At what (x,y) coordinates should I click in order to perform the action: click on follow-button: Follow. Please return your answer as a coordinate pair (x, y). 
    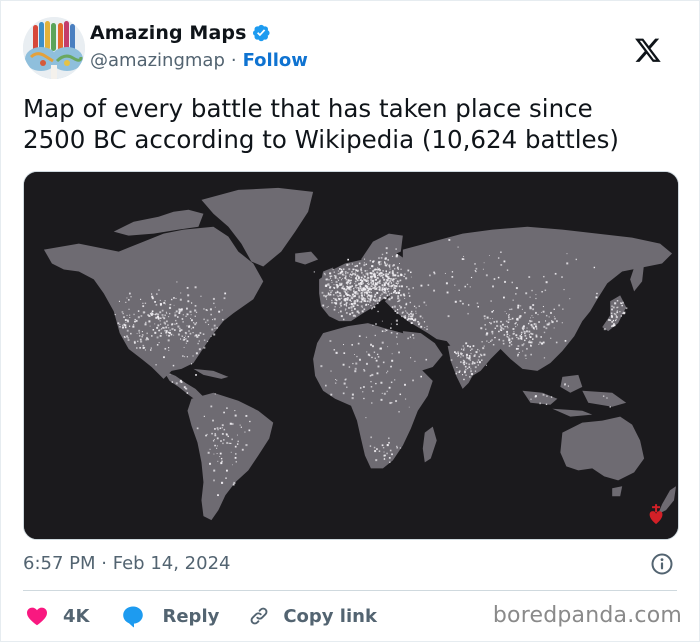
    Looking at the image, I should click on (275, 60).